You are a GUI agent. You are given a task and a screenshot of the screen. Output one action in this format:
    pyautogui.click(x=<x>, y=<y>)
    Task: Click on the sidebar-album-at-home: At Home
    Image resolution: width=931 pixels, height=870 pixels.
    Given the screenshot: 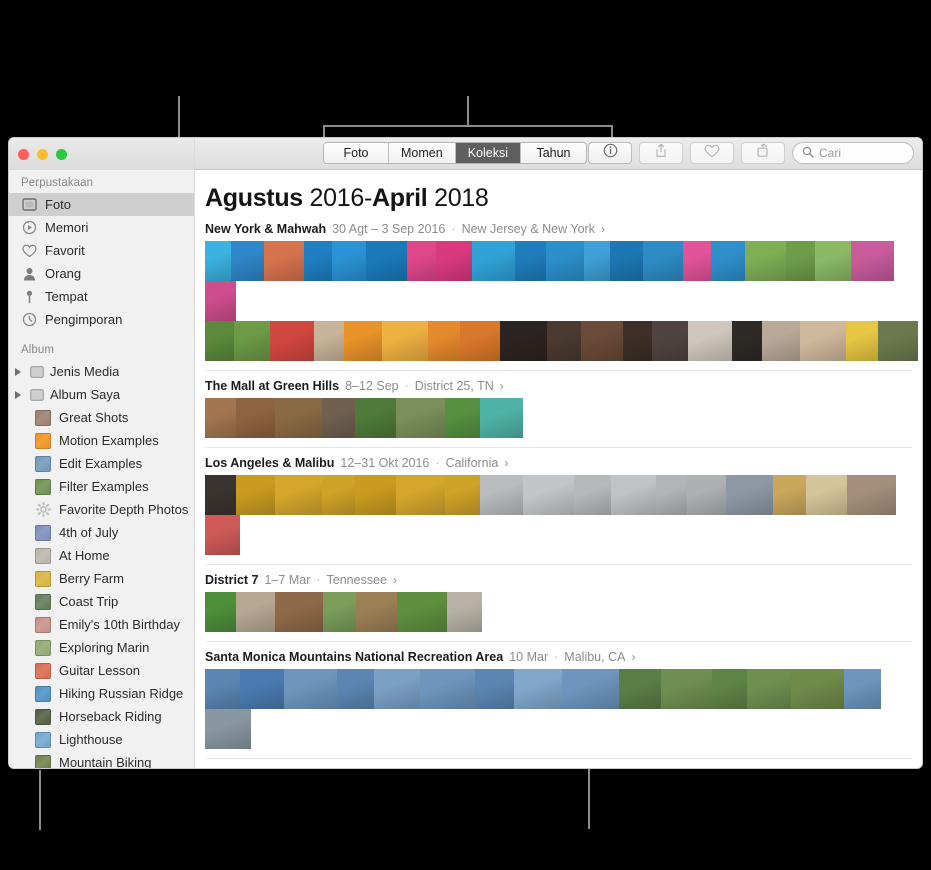 What is the action you would take?
    pyautogui.click(x=101, y=555)
    